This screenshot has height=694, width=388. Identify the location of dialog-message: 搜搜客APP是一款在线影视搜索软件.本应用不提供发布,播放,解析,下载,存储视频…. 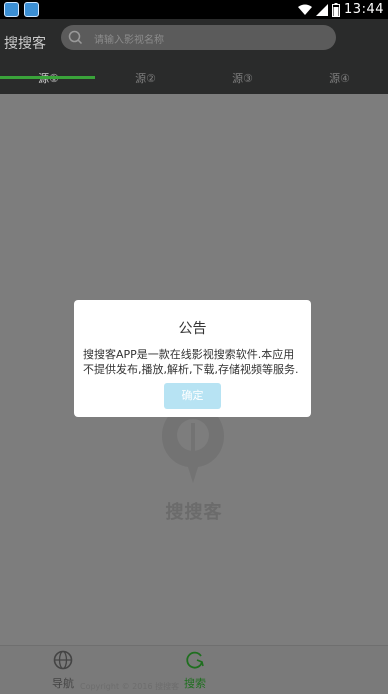
(191, 362).